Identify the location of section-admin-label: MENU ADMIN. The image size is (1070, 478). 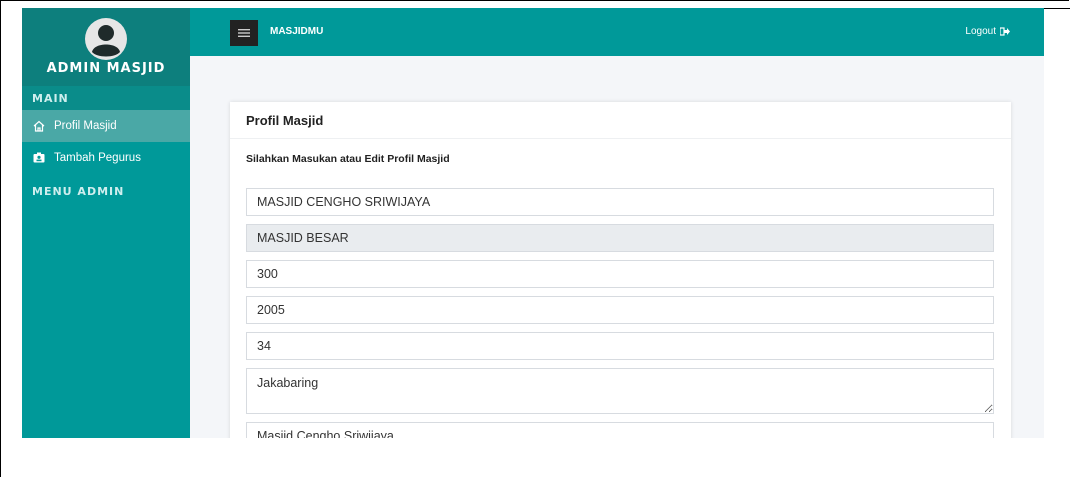
(78, 191).